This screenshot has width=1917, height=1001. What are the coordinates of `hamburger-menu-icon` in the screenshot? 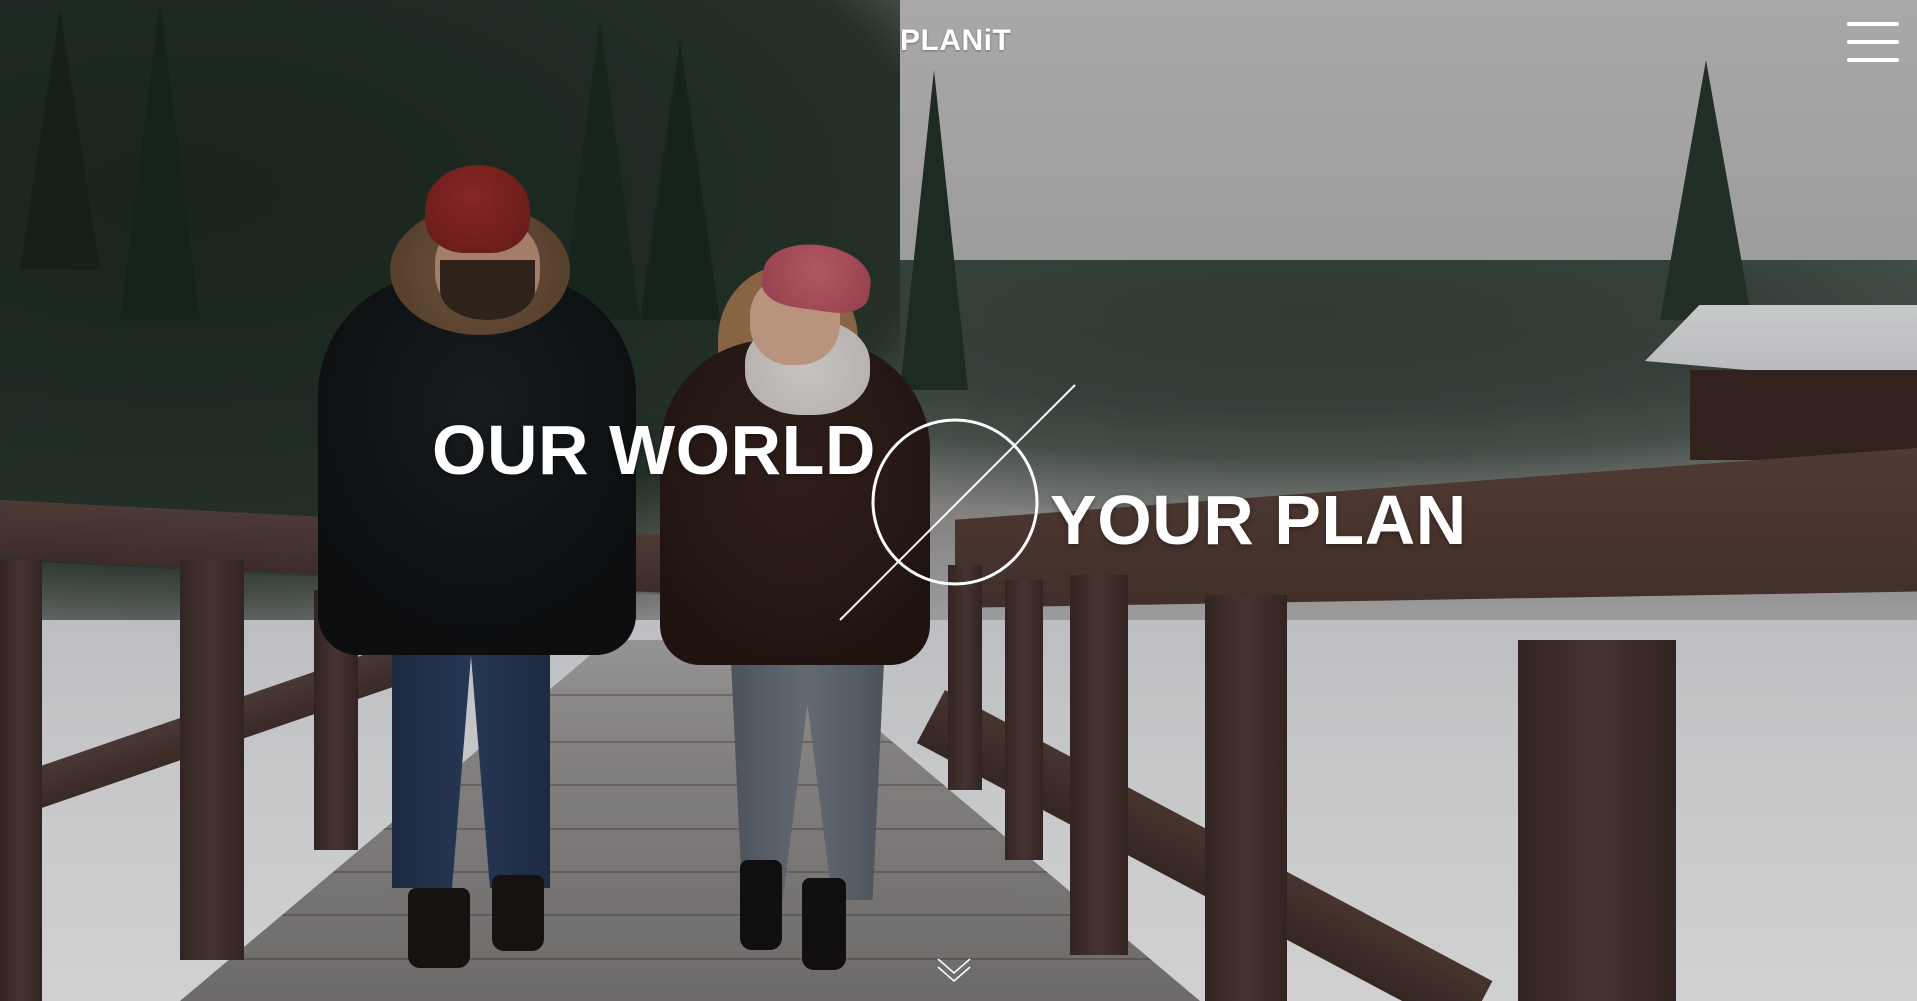 It's located at (1873, 42).